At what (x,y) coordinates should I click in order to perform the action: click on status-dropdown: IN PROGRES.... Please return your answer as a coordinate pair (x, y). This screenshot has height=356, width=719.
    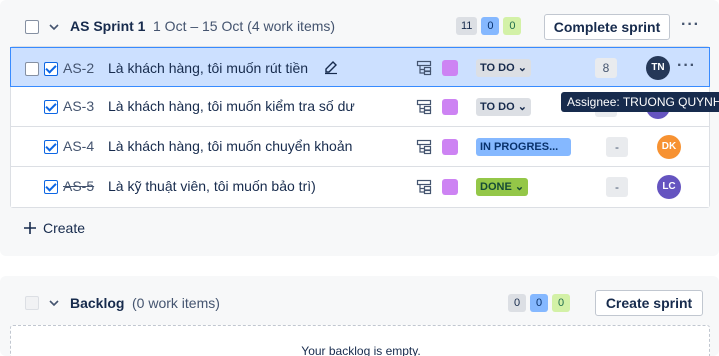
    Looking at the image, I should click on (523, 147).